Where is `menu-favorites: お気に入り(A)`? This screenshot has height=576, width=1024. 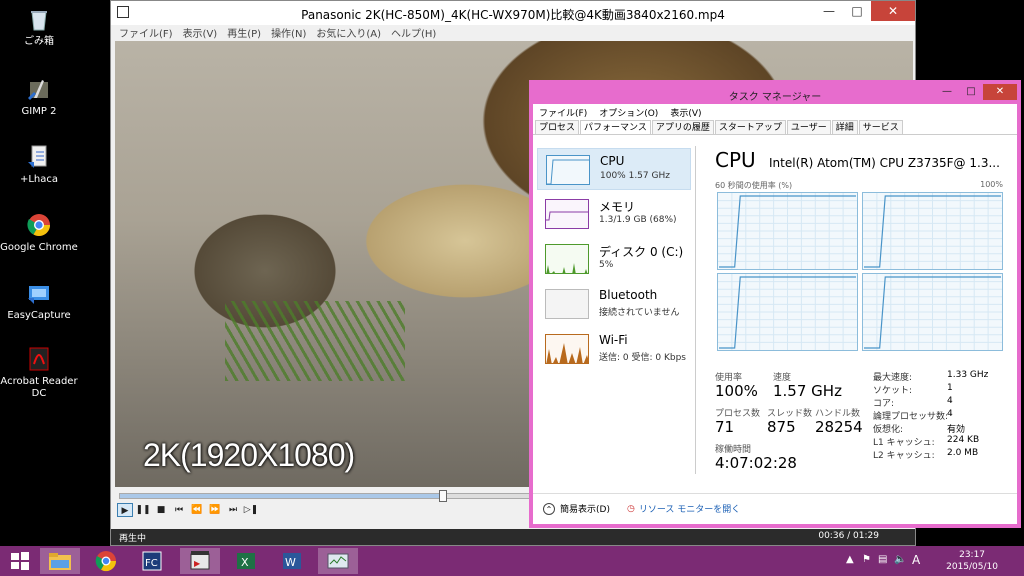 menu-favorites: お気に入り(A) is located at coordinates (348, 33).